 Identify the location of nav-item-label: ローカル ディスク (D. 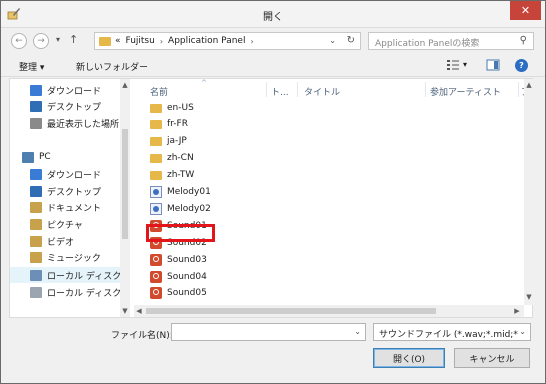
(83, 293).